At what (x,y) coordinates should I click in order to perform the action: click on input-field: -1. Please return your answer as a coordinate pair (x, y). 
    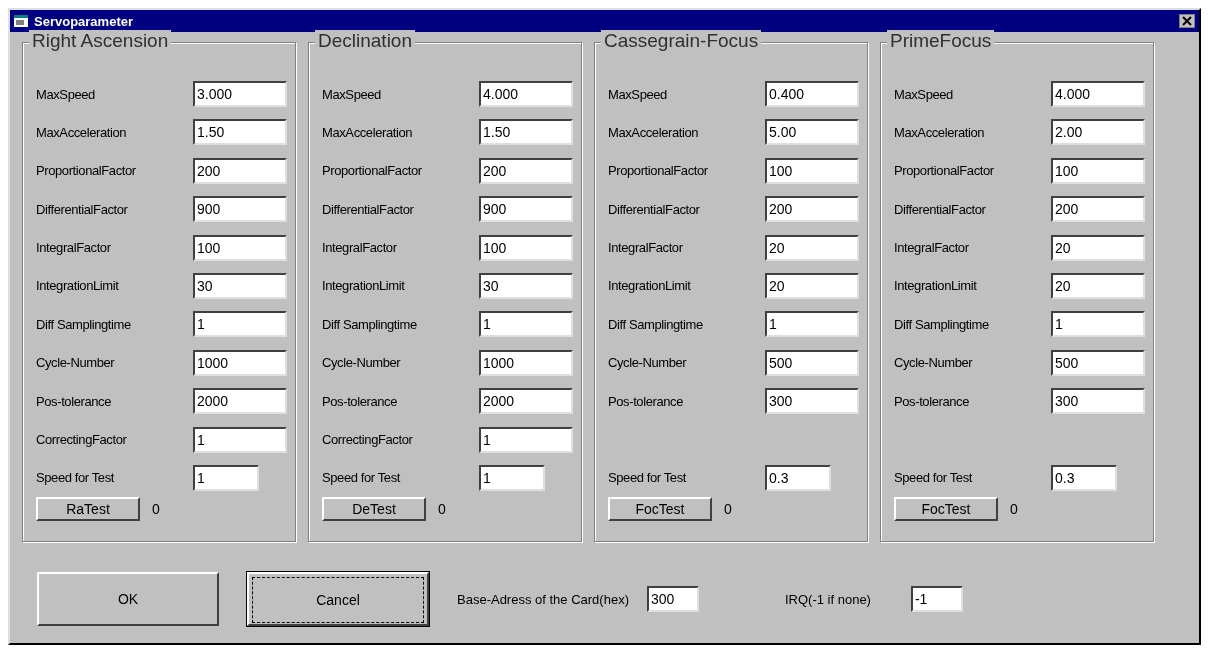
    Looking at the image, I should click on (936, 599).